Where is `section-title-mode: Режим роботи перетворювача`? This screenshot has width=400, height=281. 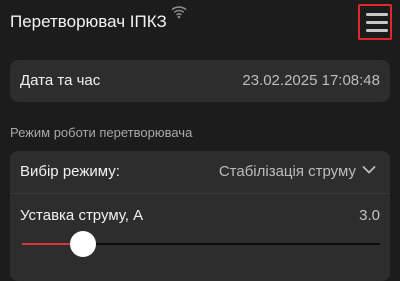
section-title-mode: Режим роботи перетворювача is located at coordinates (101, 132).